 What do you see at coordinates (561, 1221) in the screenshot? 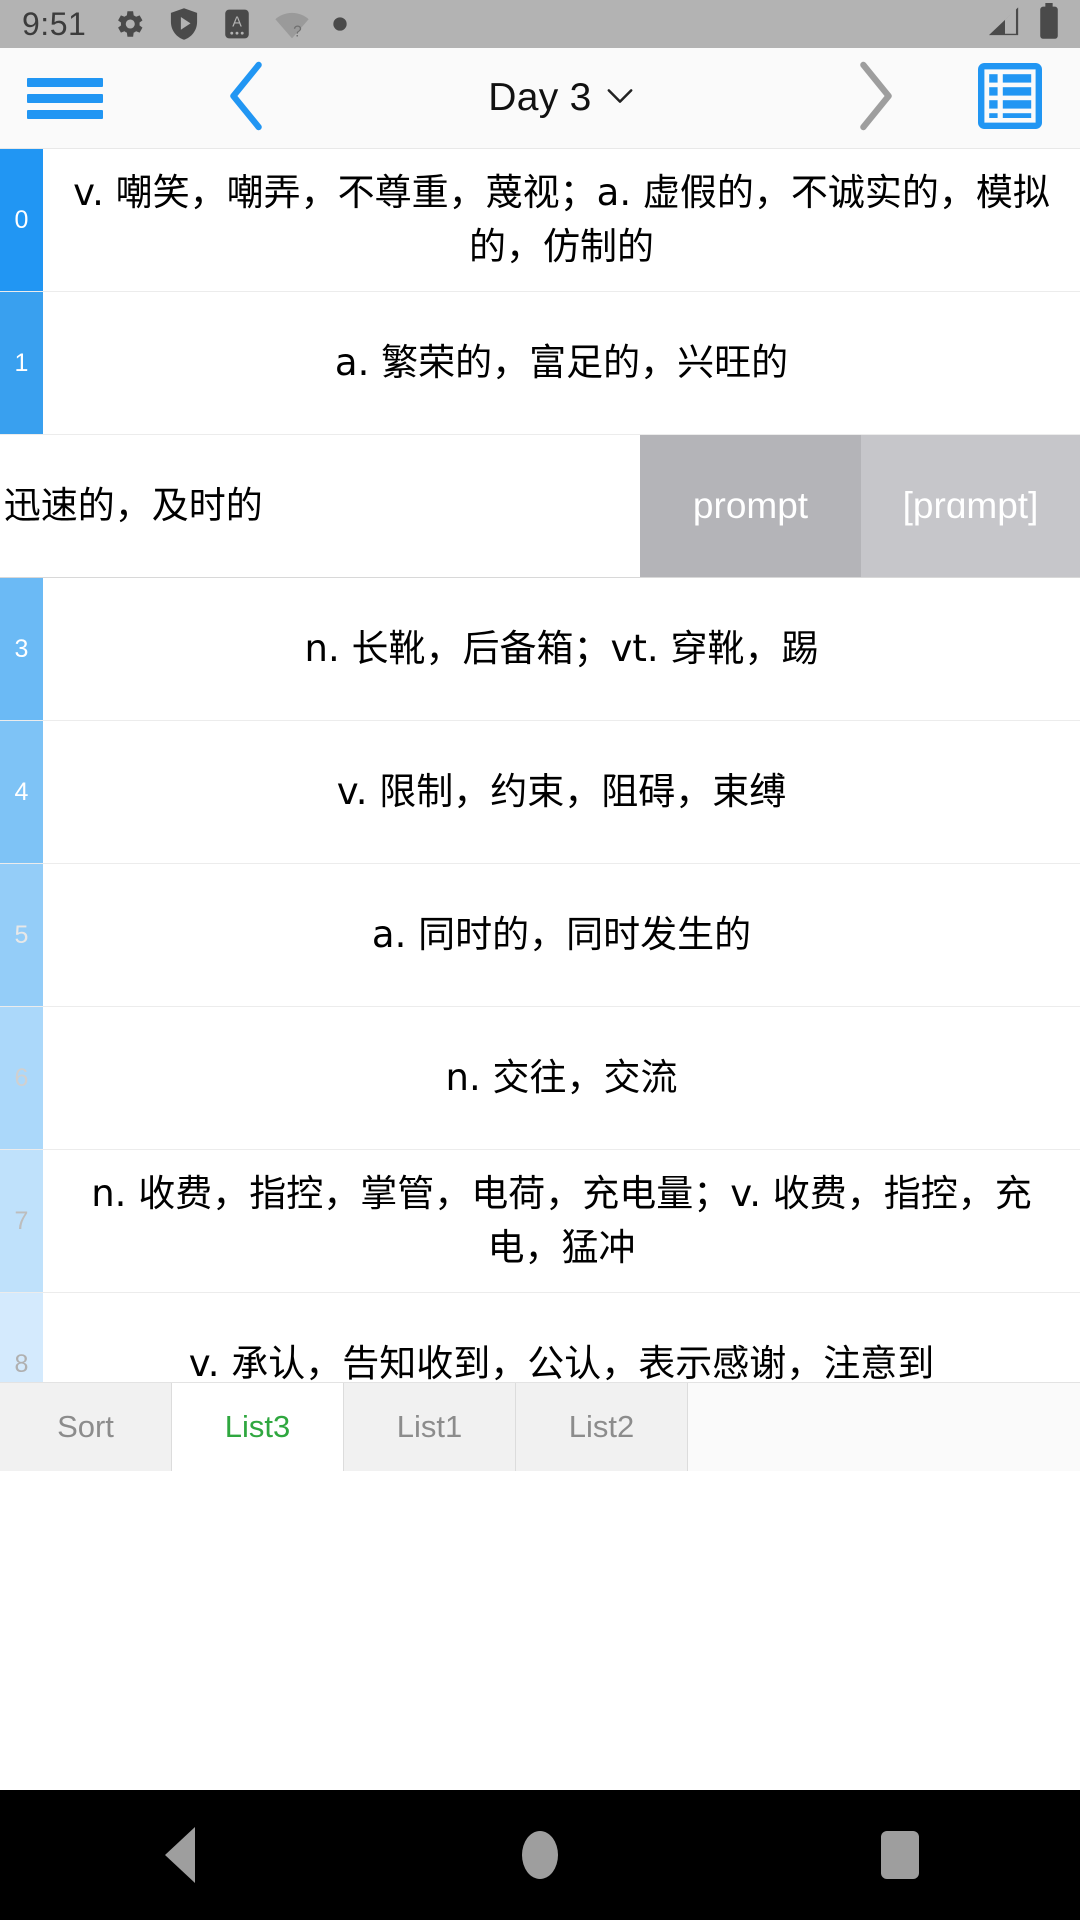
I see `row-definition: n. 收费，指控，掌管，电荷，充电量；v. 收费，指控，充电，猛冲` at bounding box center [561, 1221].